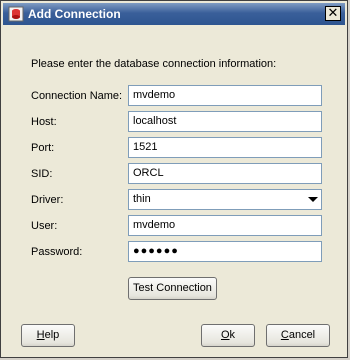 The width and height of the screenshot is (350, 360). I want to click on ok-button: Ok, so click(228, 335).